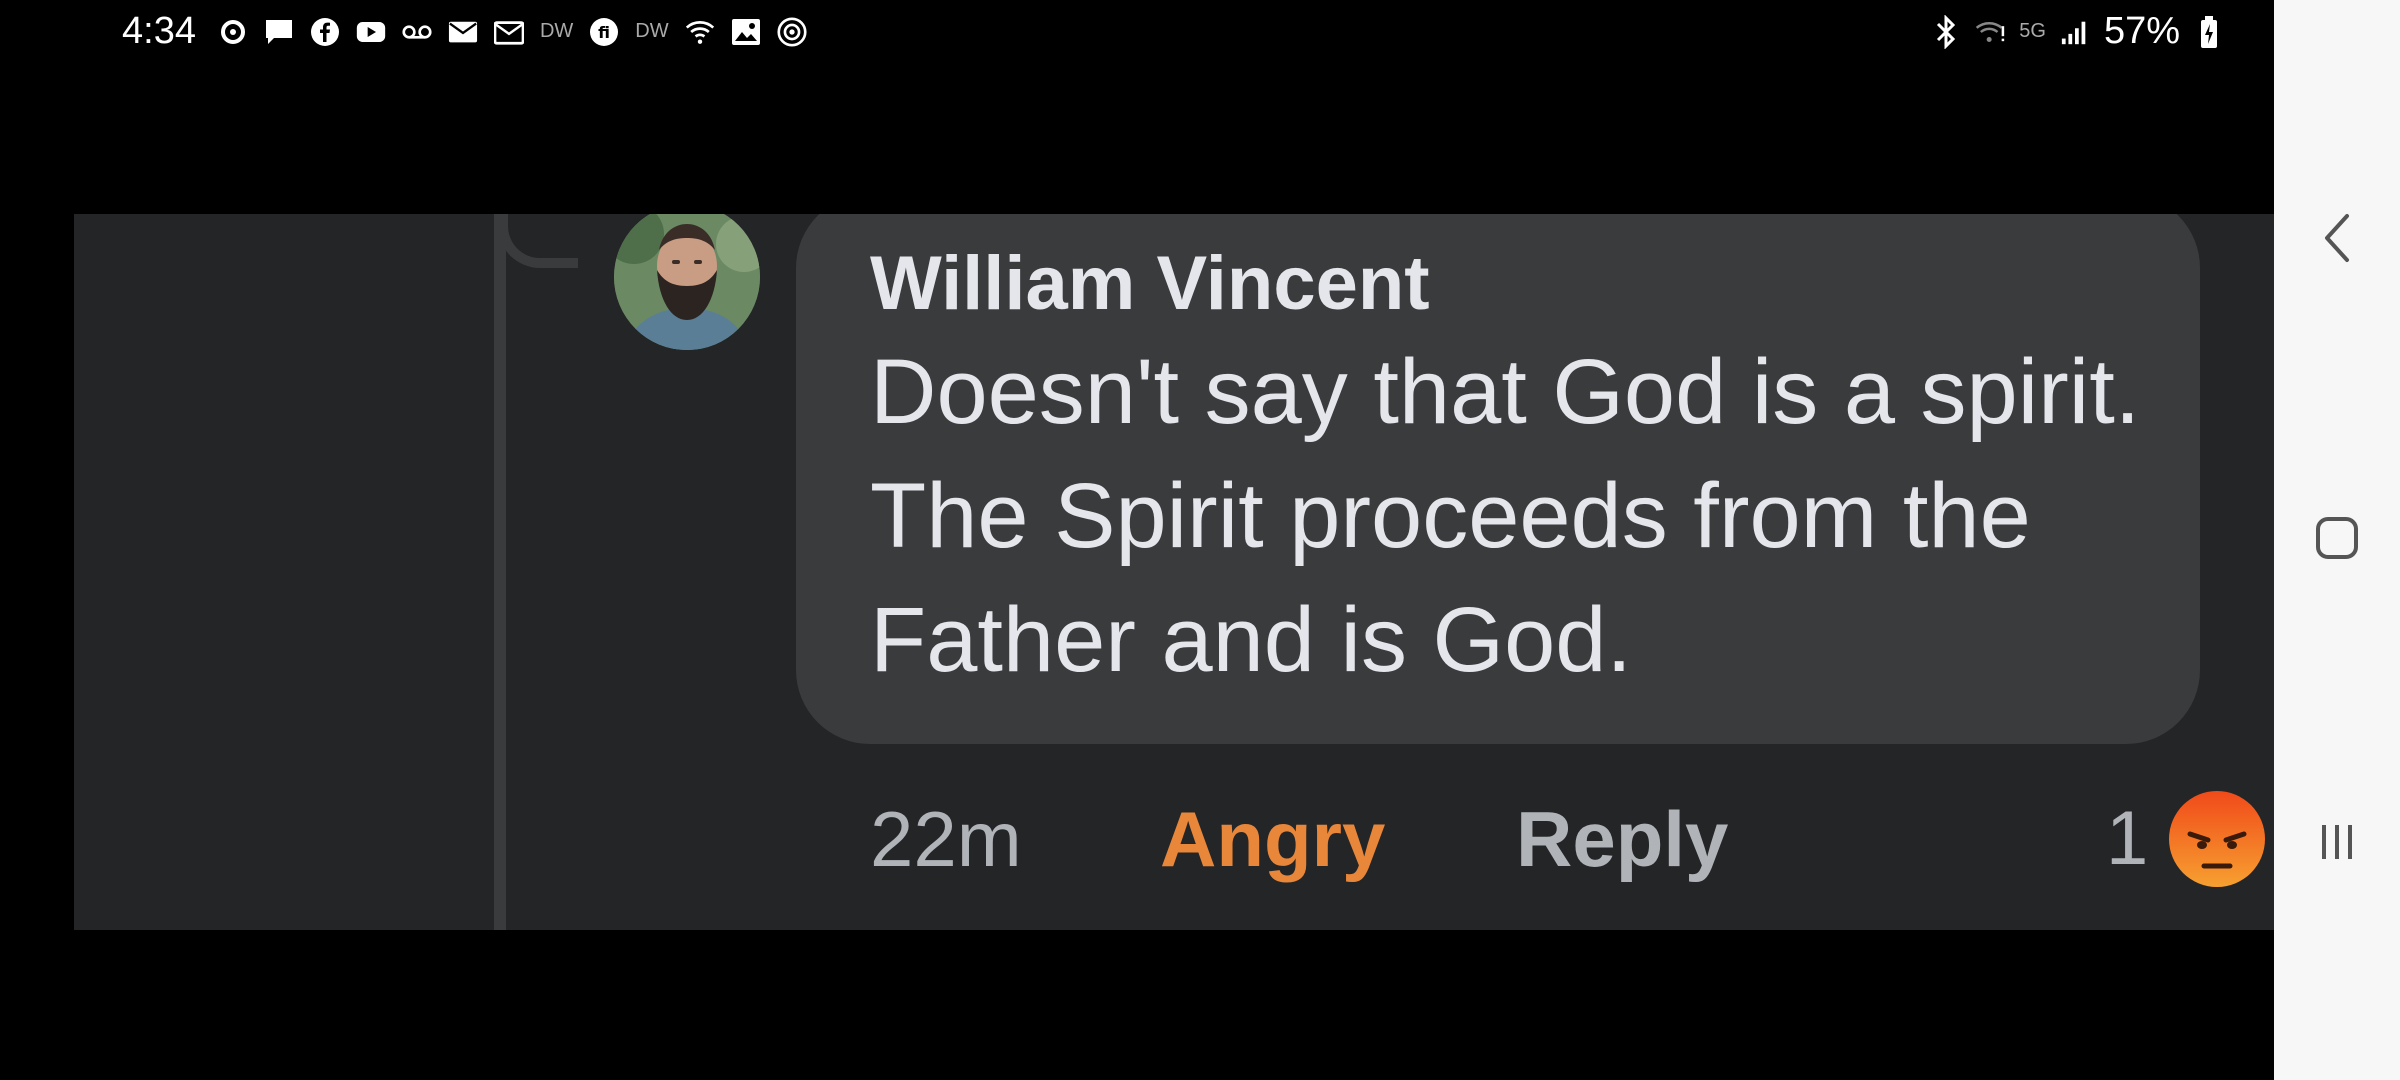 Image resolution: width=2400 pixels, height=1080 pixels. Describe the element at coordinates (946, 839) in the screenshot. I see `comment-timestamp: 22m` at that location.